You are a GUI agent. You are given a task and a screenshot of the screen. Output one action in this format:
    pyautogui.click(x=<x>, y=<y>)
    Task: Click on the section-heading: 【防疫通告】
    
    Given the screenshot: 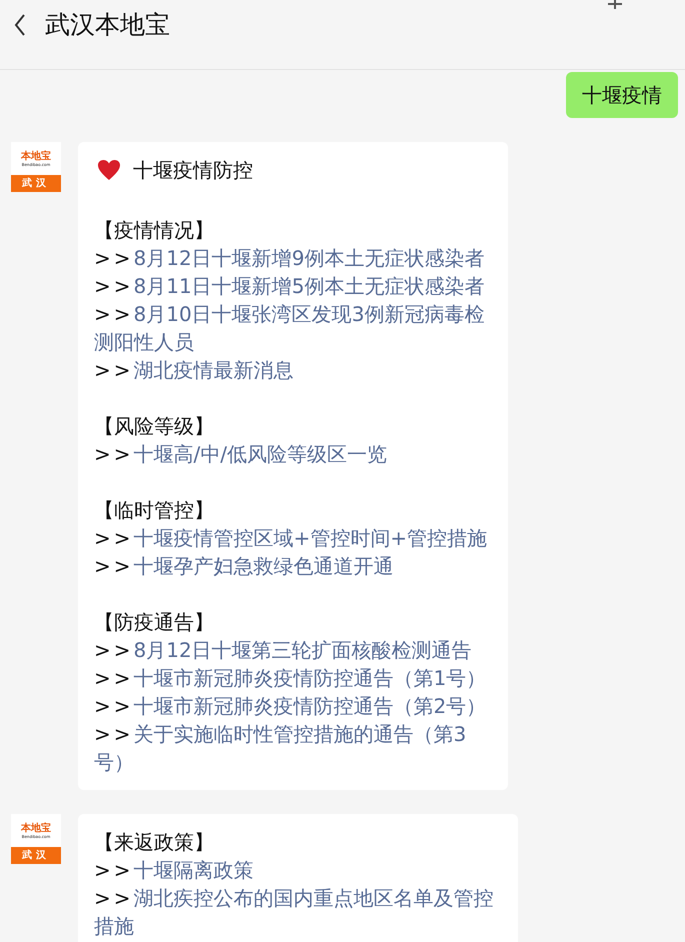 What is the action you would take?
    pyautogui.click(x=154, y=622)
    